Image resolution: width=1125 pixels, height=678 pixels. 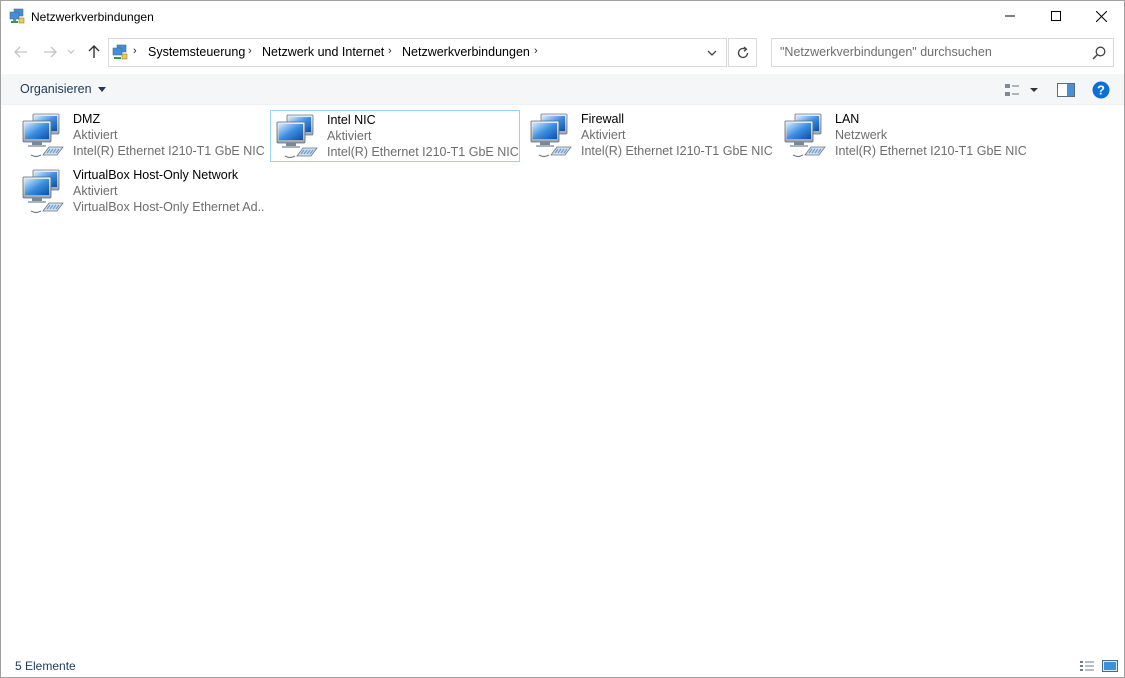 I want to click on status-bar: 5 Elemente, so click(x=562, y=666).